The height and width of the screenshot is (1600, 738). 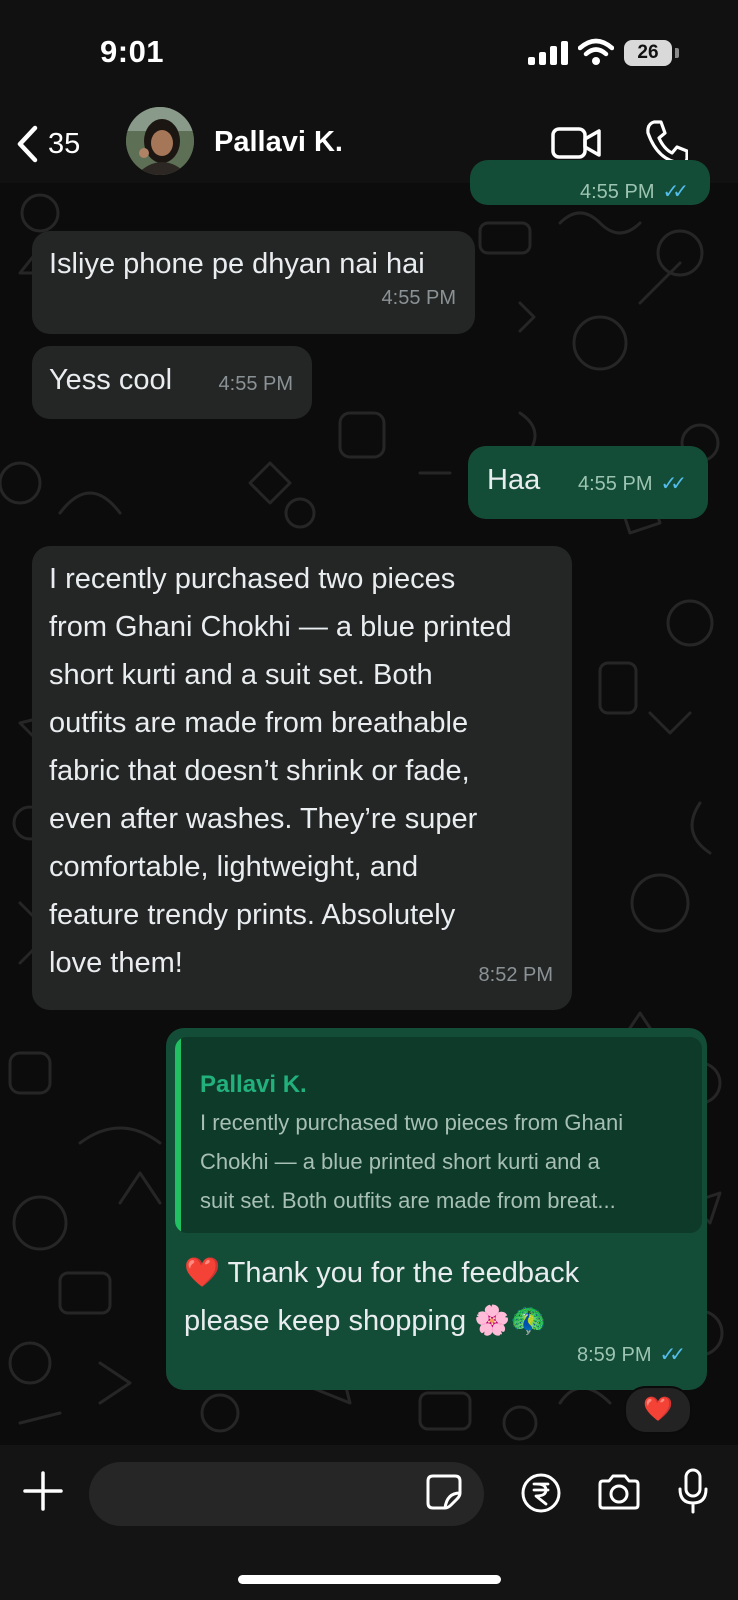 What do you see at coordinates (444, 1492) in the screenshot?
I see `sticker-icon` at bounding box center [444, 1492].